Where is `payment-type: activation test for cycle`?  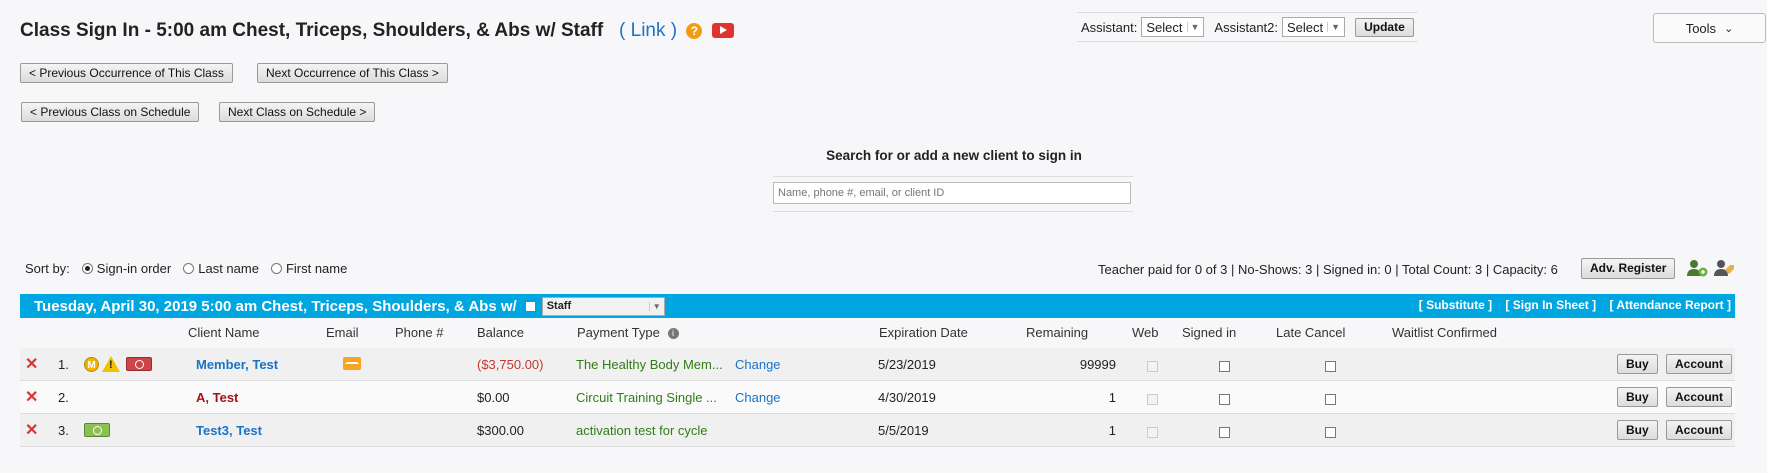
payment-type: activation test for cycle is located at coordinates (642, 430).